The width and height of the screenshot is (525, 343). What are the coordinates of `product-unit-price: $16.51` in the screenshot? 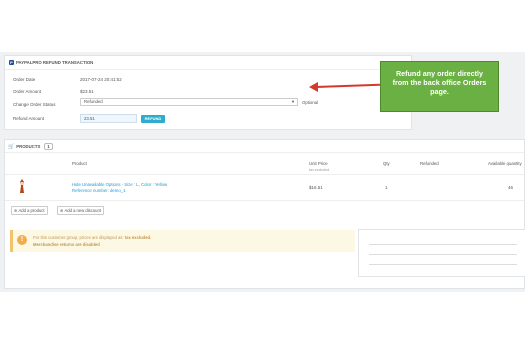 It's located at (316, 187).